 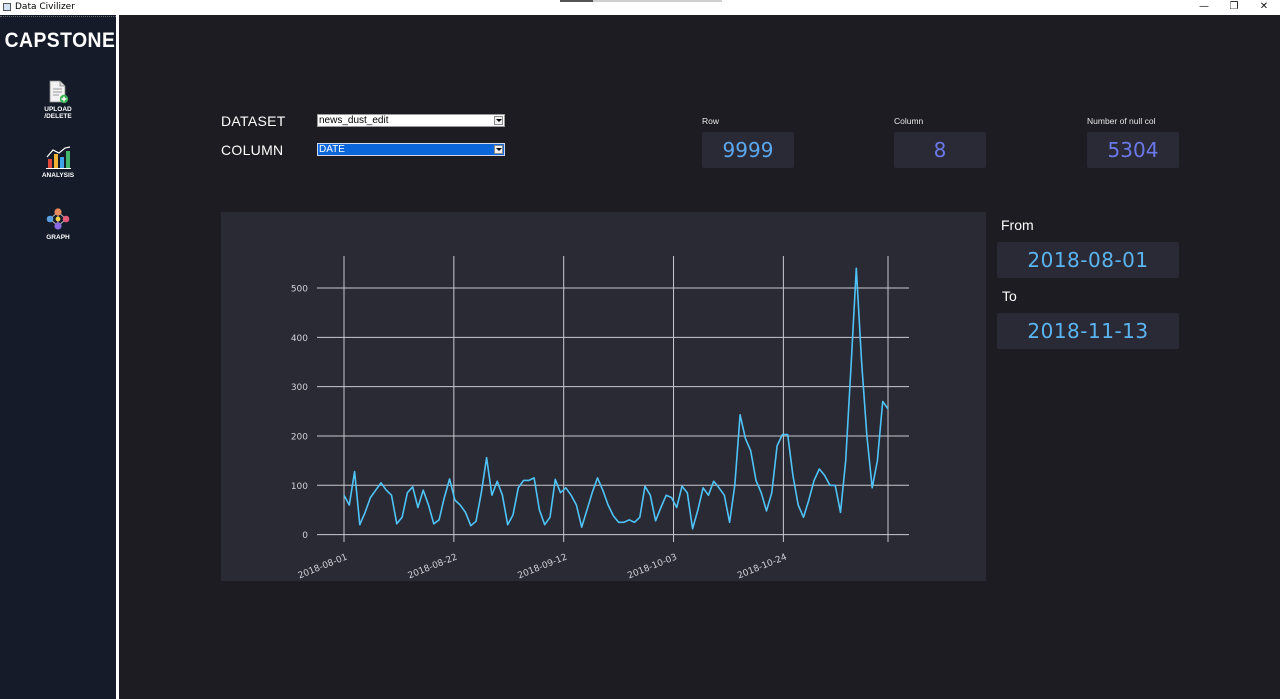 What do you see at coordinates (411, 149) in the screenshot?
I see `column-select: DATE` at bounding box center [411, 149].